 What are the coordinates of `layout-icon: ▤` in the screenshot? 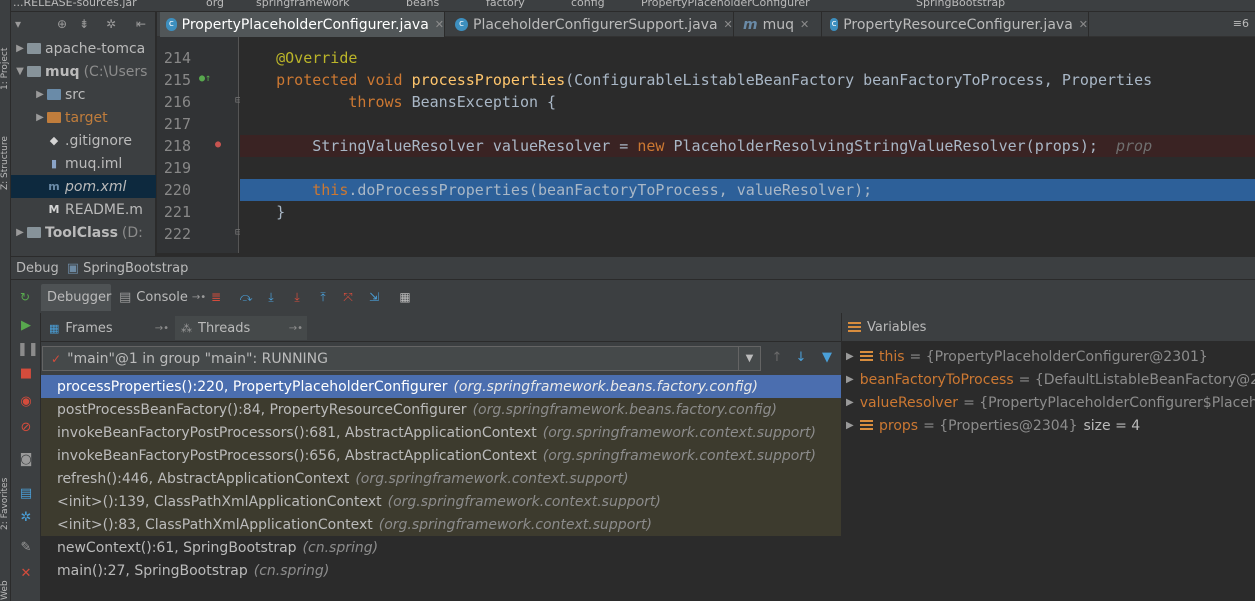 It's located at (26, 494).